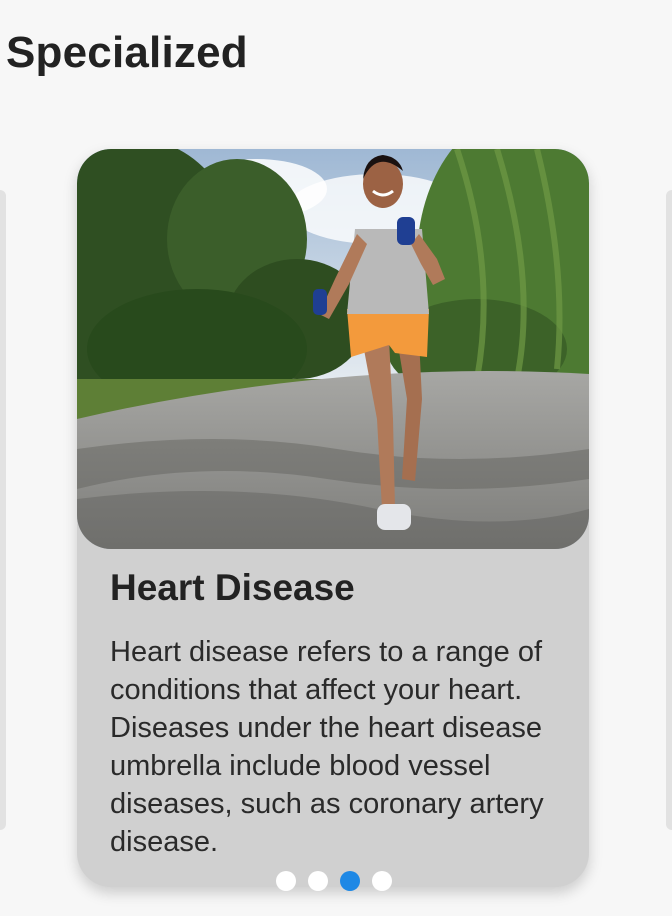 The height and width of the screenshot is (916, 672). What do you see at coordinates (669, 510) in the screenshot?
I see `next-card-edge` at bounding box center [669, 510].